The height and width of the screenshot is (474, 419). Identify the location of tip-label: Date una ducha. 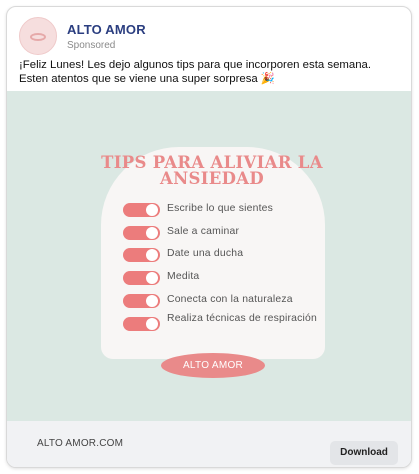
(205, 253).